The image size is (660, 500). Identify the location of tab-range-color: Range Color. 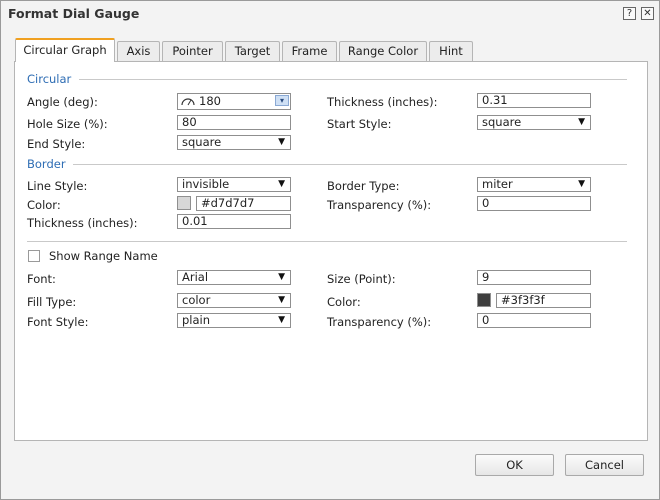
(383, 51).